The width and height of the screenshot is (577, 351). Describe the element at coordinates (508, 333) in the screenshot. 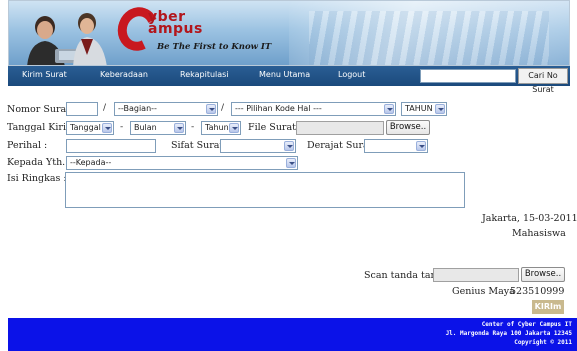

I see `footer-address: Jl. Margonda Raya 100 Jakarta 12345` at that location.